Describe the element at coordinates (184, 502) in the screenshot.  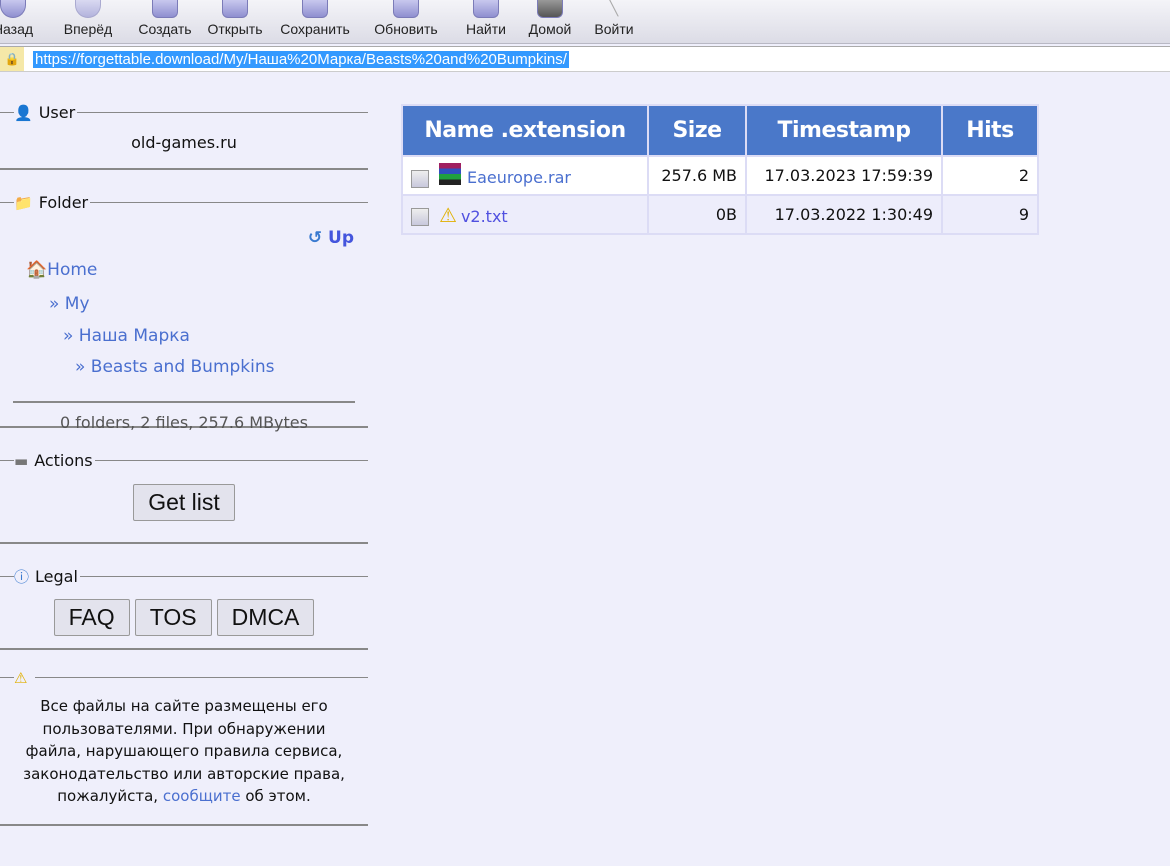
I see `get-list-button: Get list` at that location.